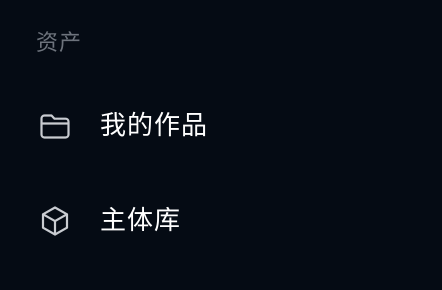 The width and height of the screenshot is (442, 290). I want to click on folder-icon, so click(55, 126).